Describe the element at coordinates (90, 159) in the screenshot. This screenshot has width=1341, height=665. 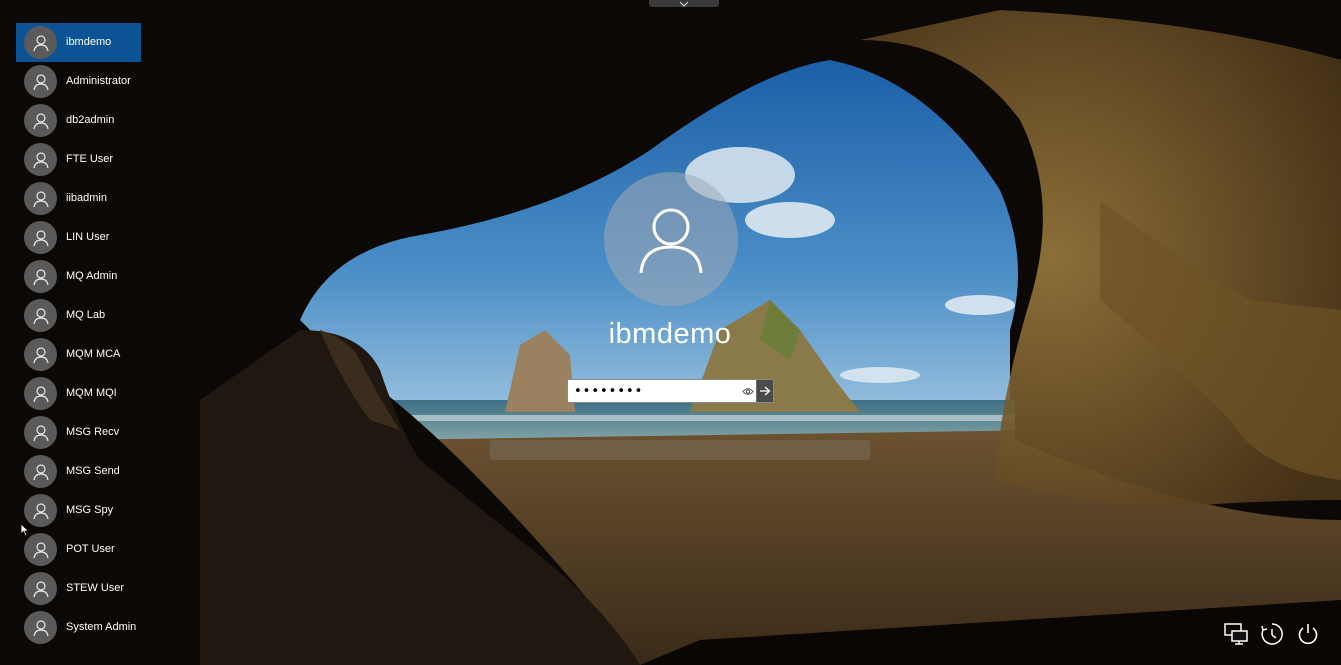
I see `user-name: FTE User` at that location.